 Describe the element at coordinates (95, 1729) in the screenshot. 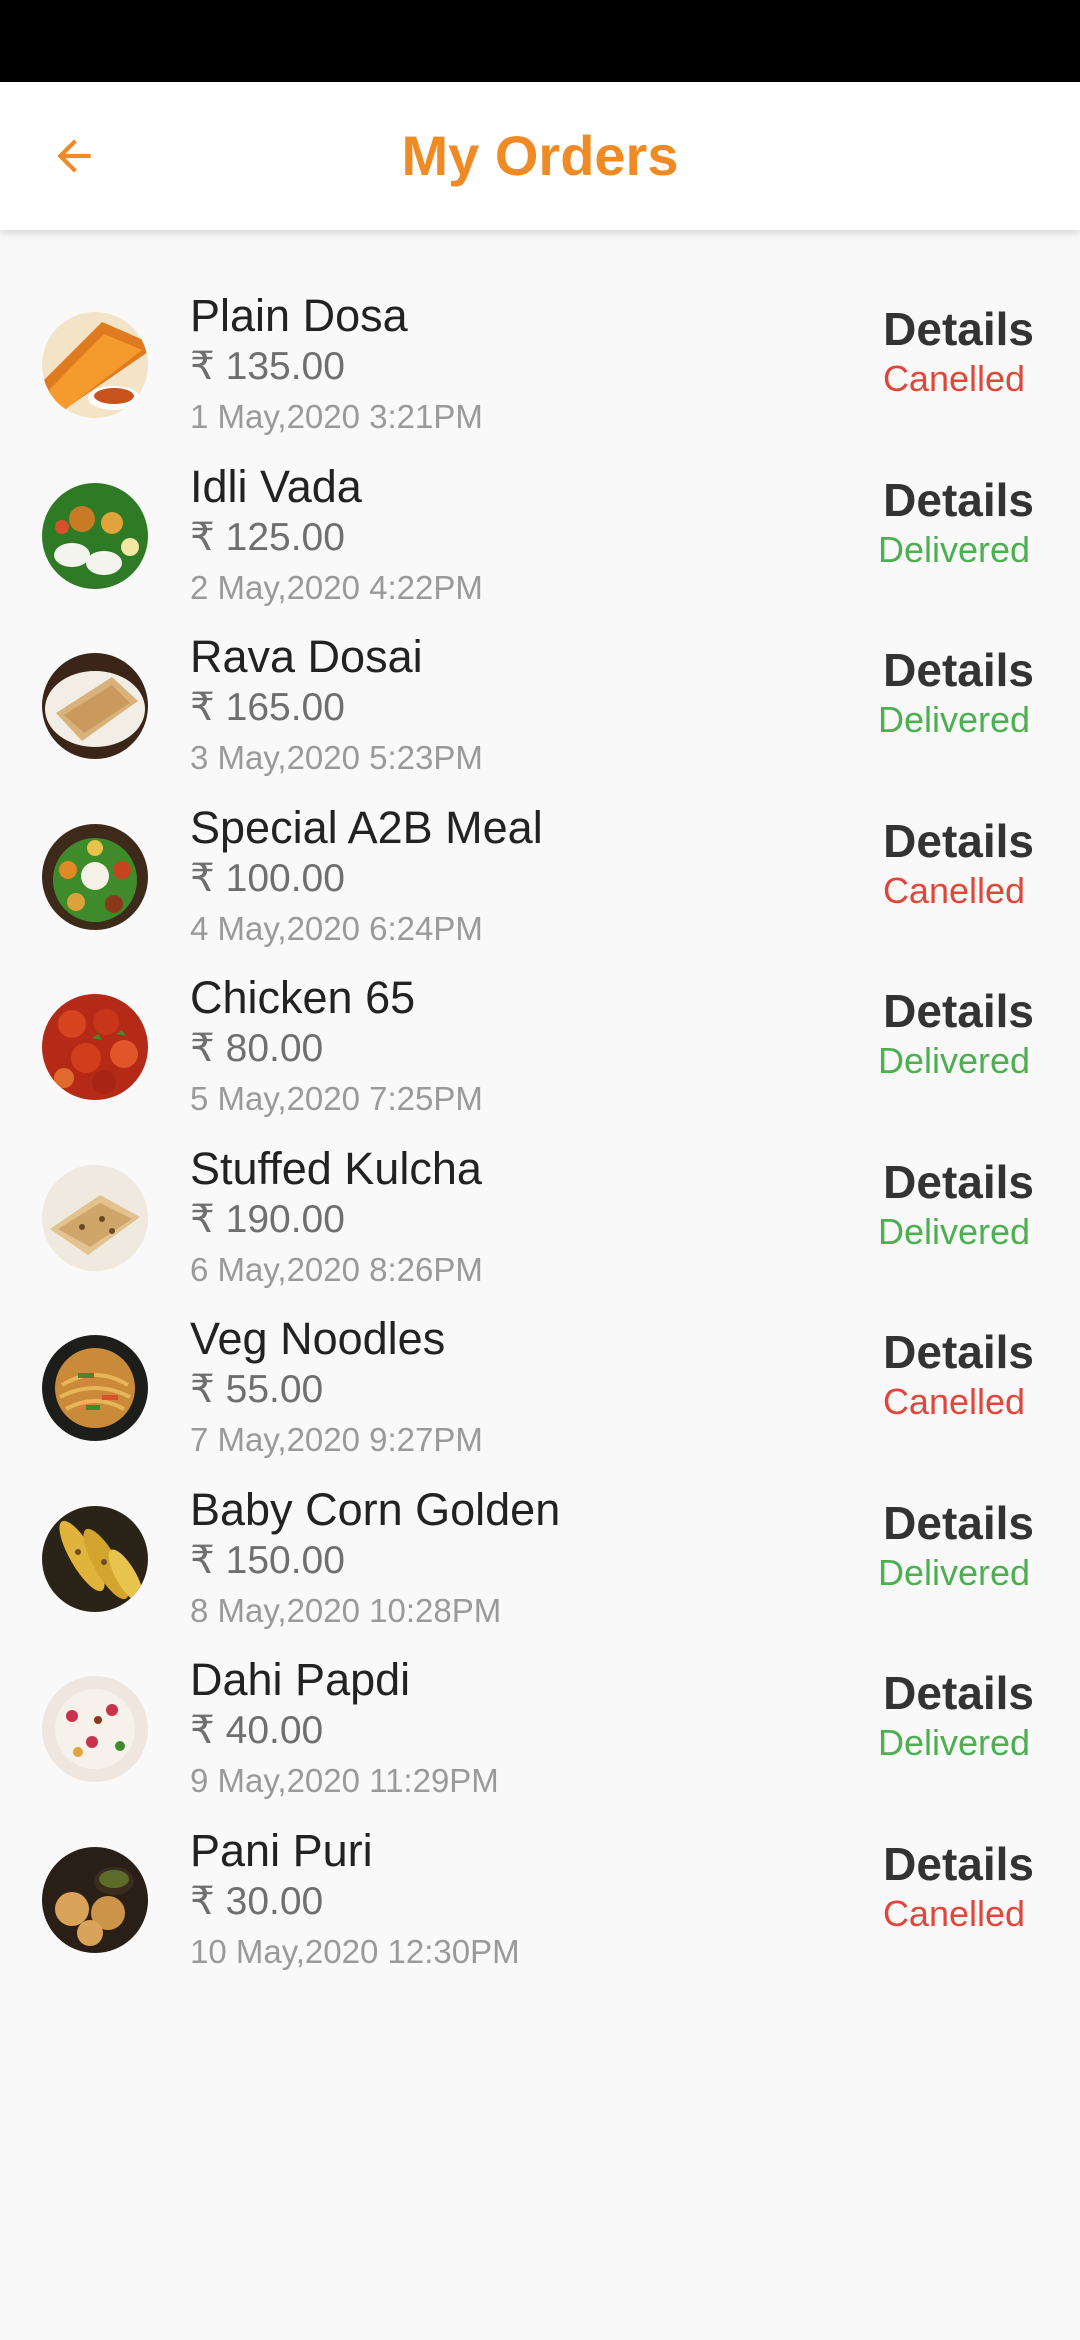

I see `dahi-papdi-photo` at that location.